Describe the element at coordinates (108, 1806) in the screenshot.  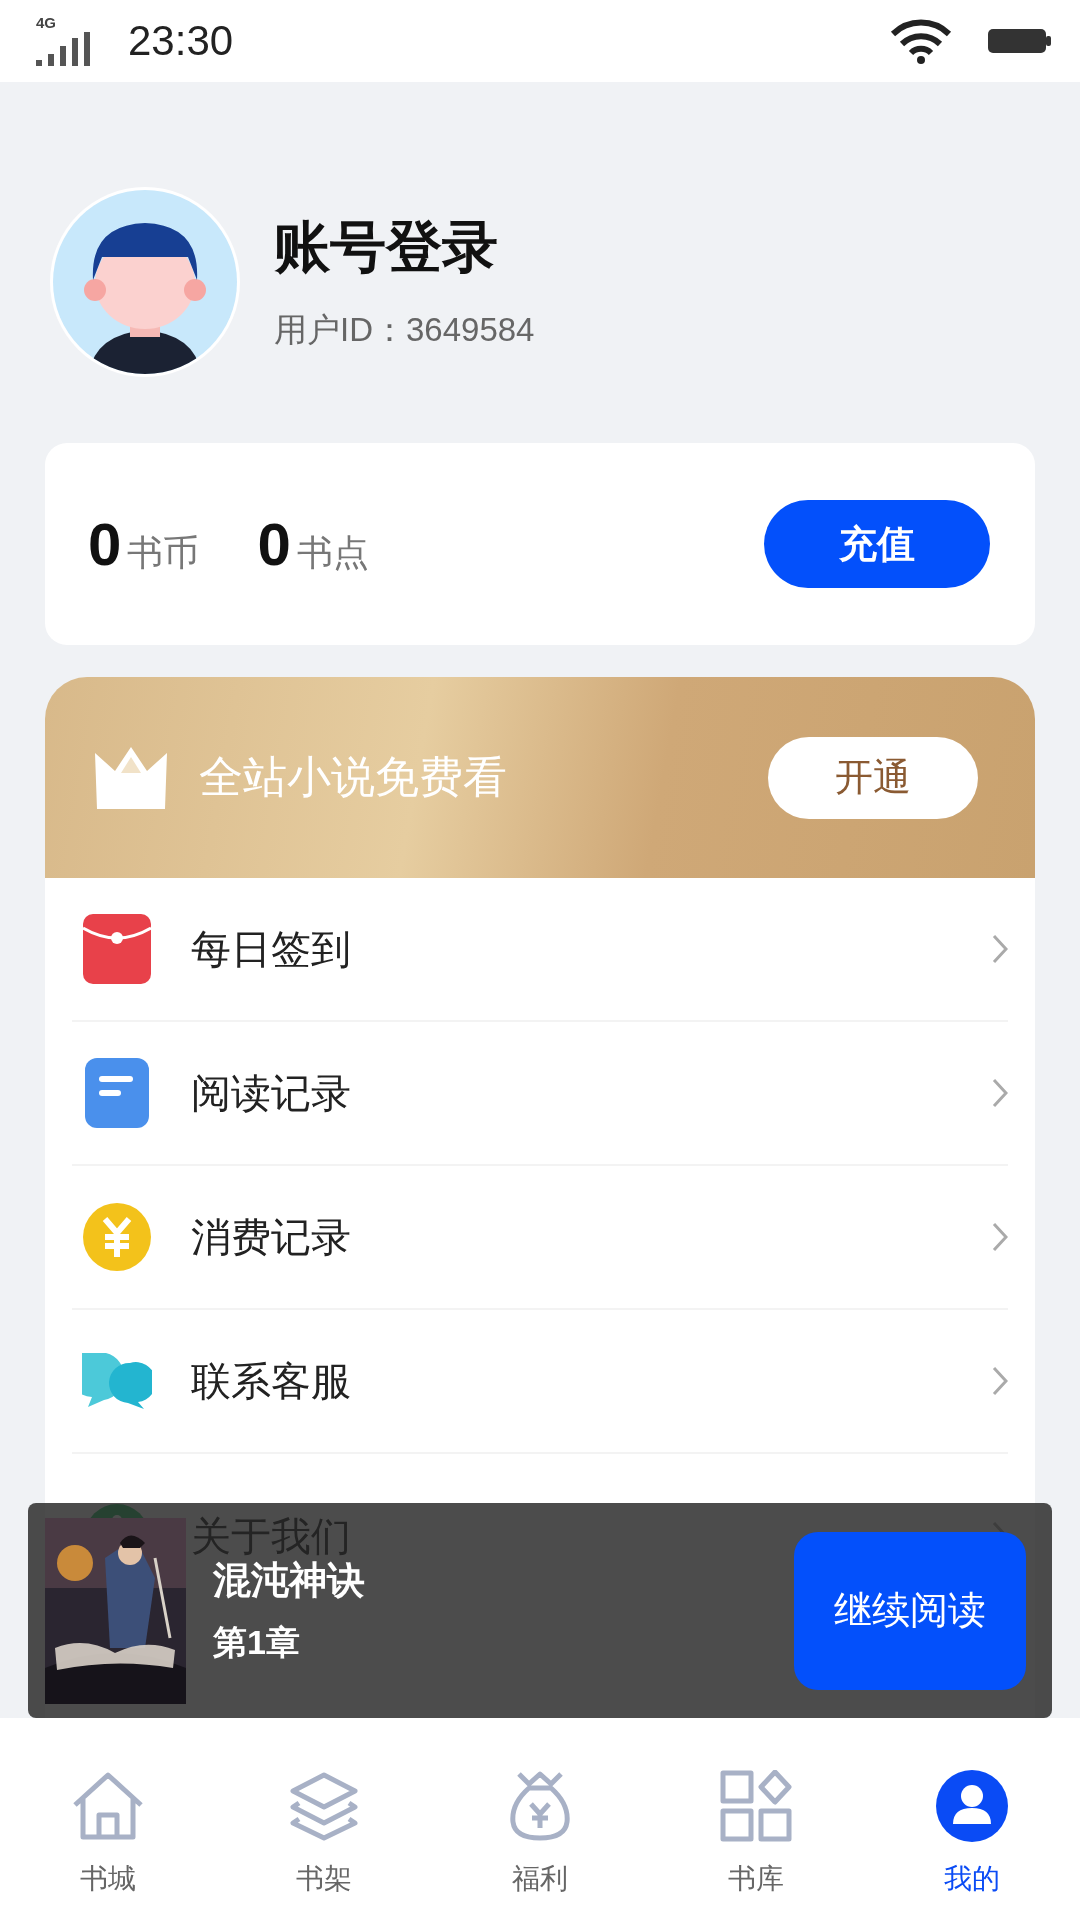
I see `home-icon` at that location.